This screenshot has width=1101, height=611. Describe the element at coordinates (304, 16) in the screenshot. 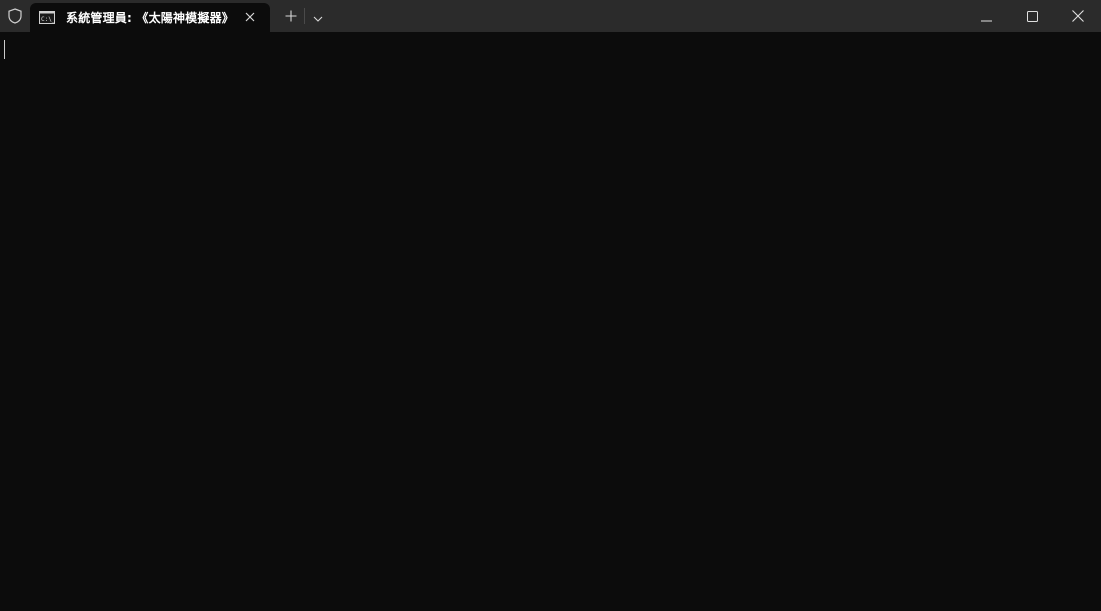

I see `toolbar-divider` at that location.